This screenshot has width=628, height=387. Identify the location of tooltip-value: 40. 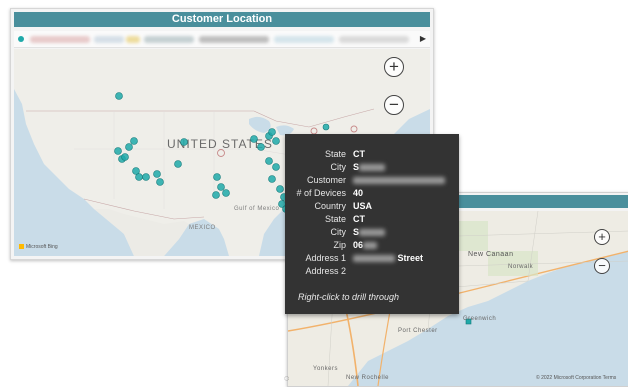
(358, 193).